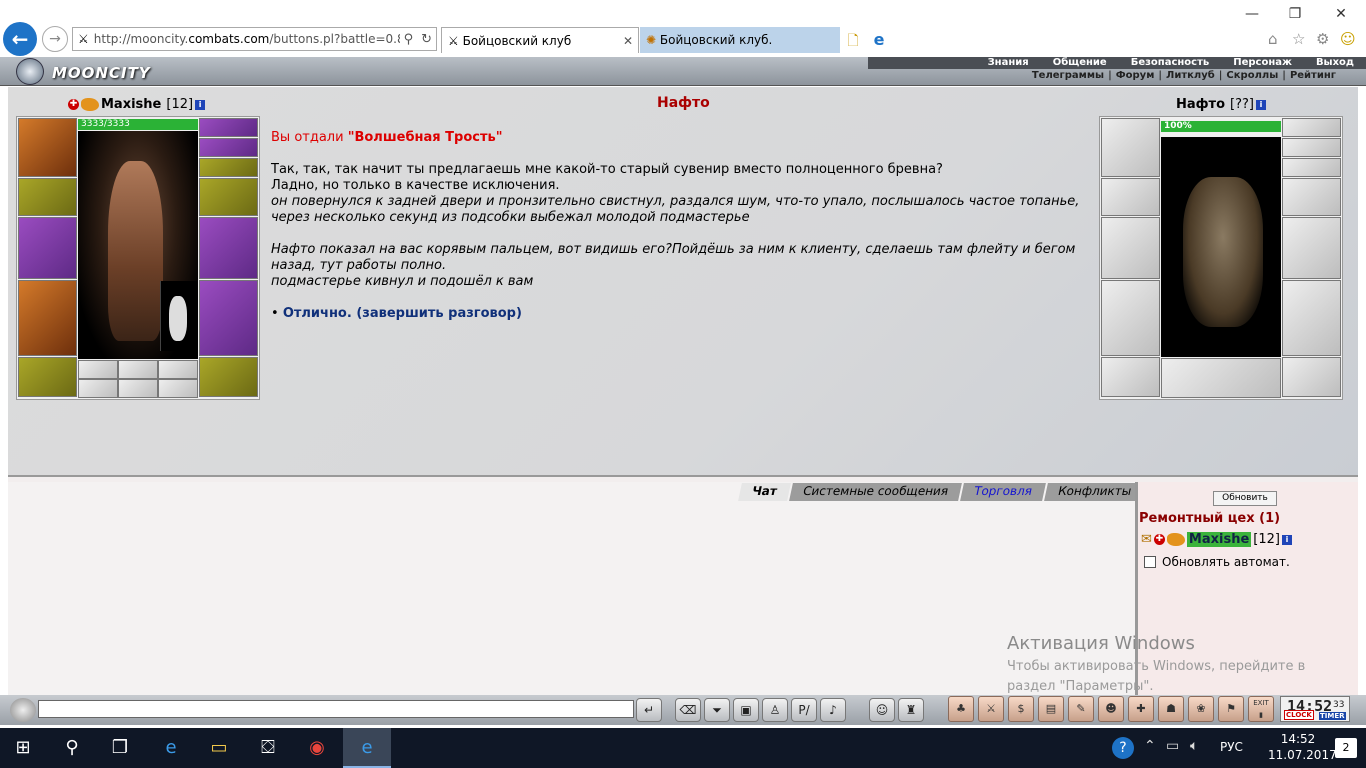 Image resolution: width=1366 pixels, height=768 pixels. What do you see at coordinates (717, 710) in the screenshot?
I see `filter-icon: ⏷` at bounding box center [717, 710].